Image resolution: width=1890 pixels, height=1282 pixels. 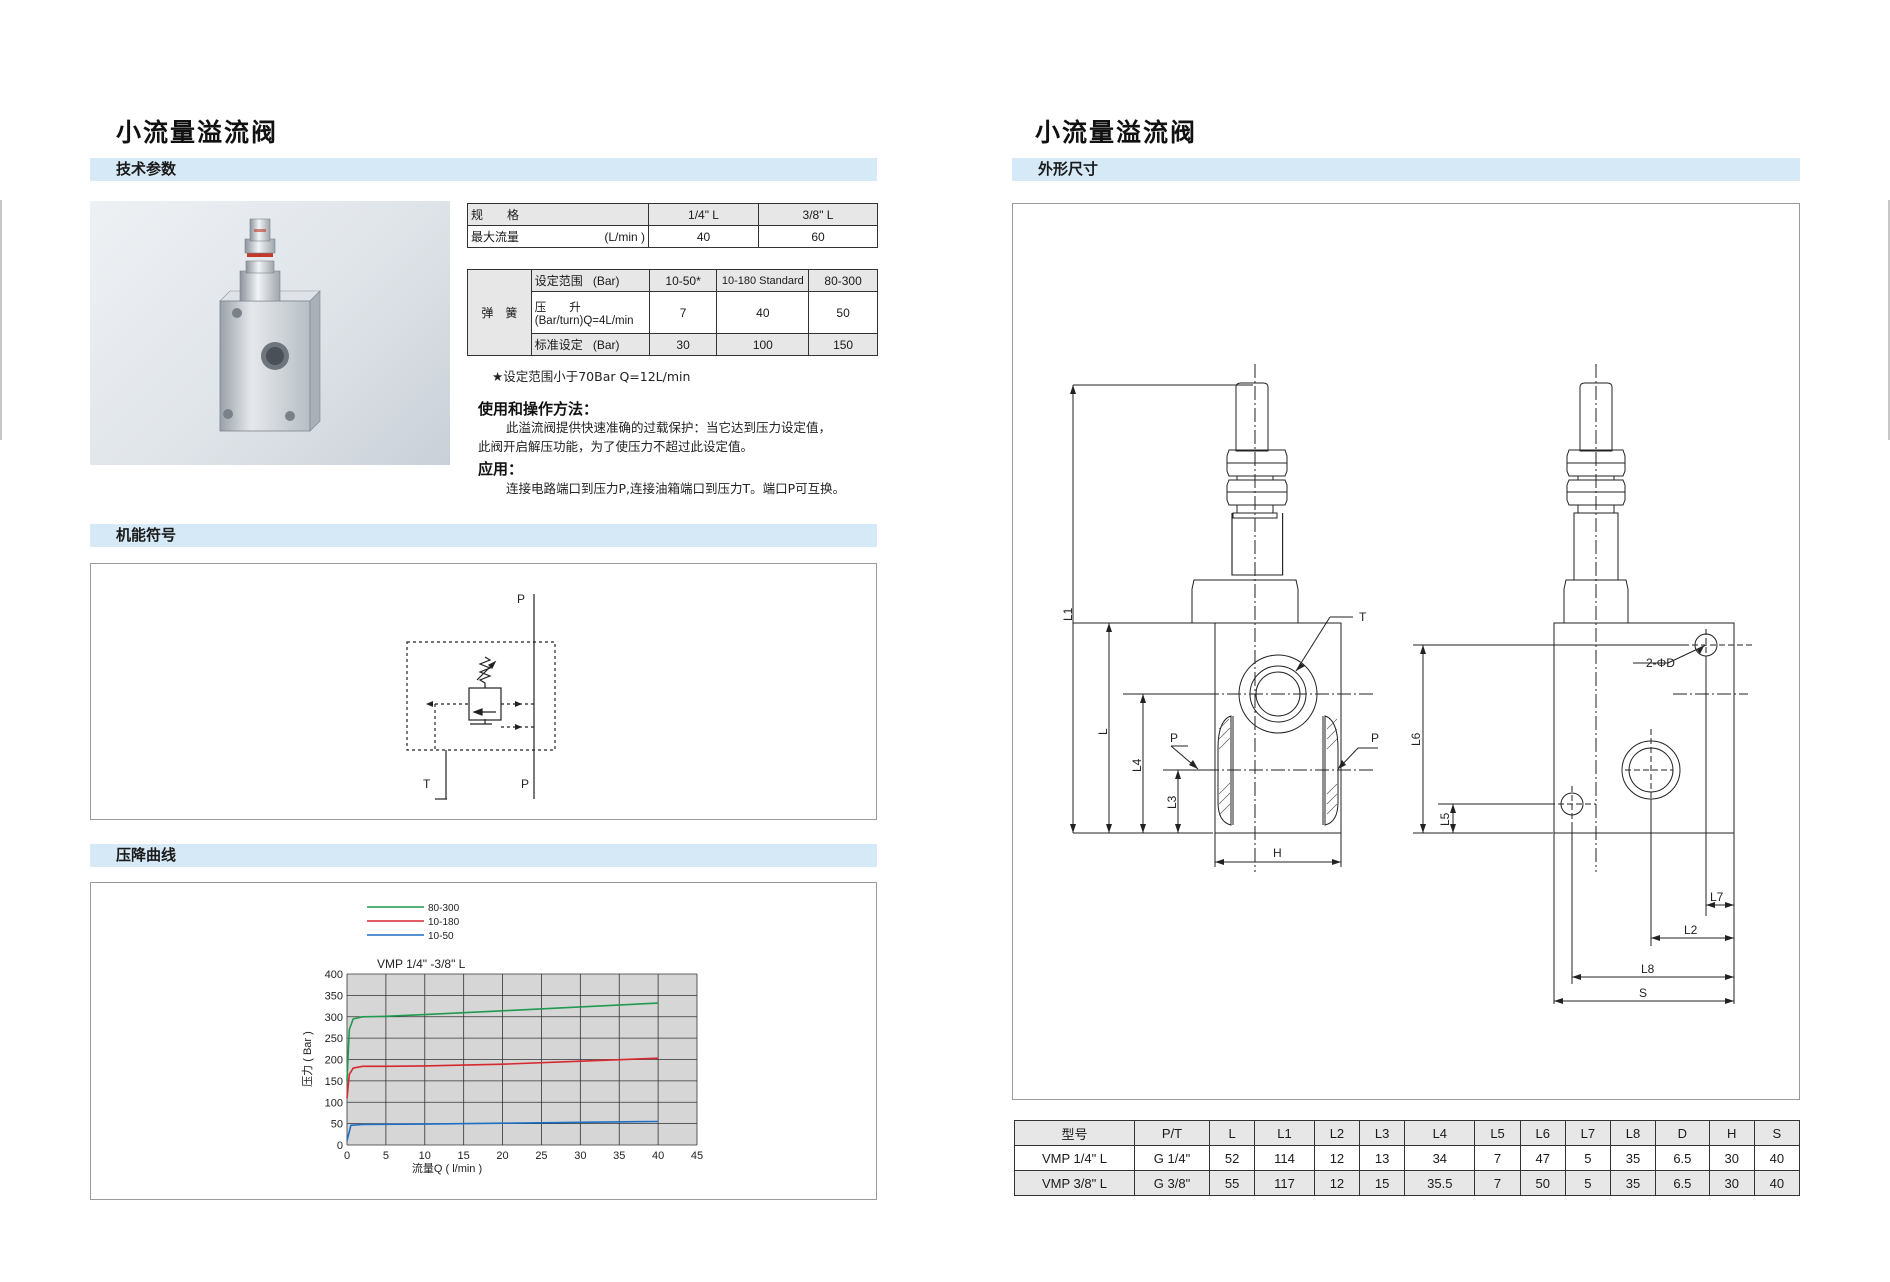 What do you see at coordinates (1440, 1158) in the screenshot?
I see `table-cell: 34` at bounding box center [1440, 1158].